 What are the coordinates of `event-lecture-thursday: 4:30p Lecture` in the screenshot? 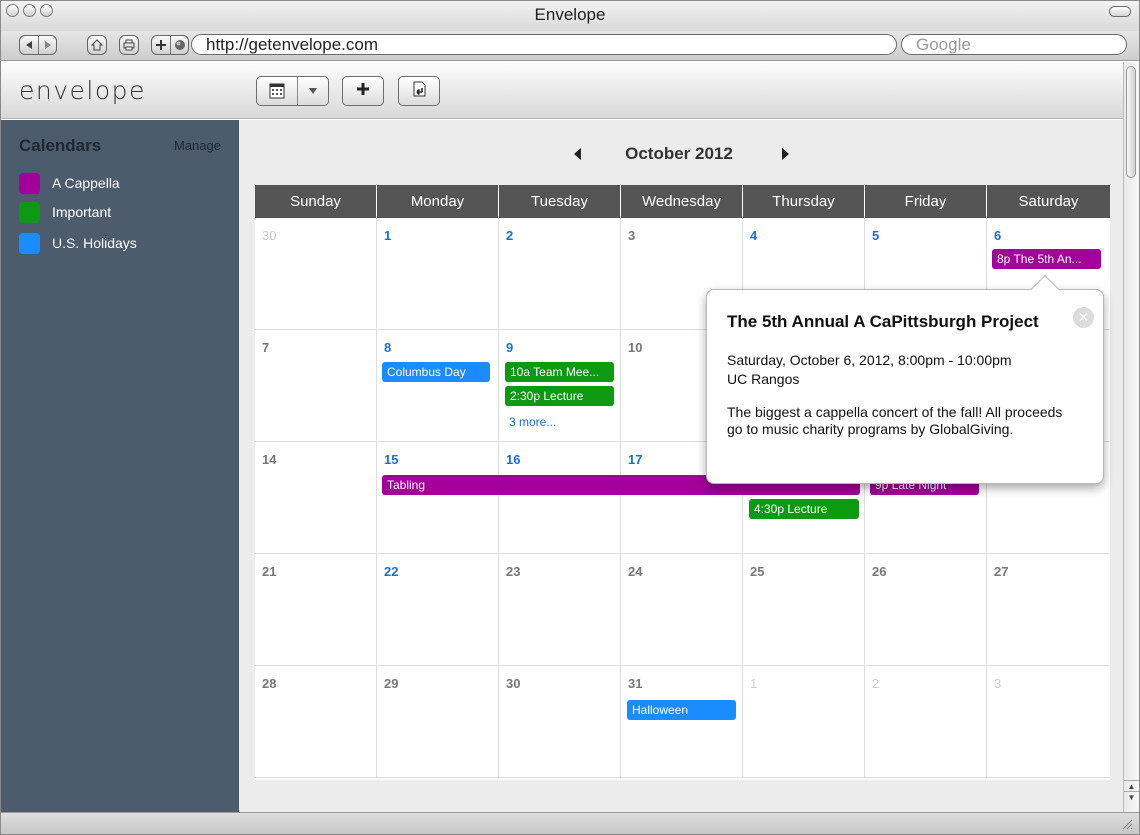 It's located at (804, 509).